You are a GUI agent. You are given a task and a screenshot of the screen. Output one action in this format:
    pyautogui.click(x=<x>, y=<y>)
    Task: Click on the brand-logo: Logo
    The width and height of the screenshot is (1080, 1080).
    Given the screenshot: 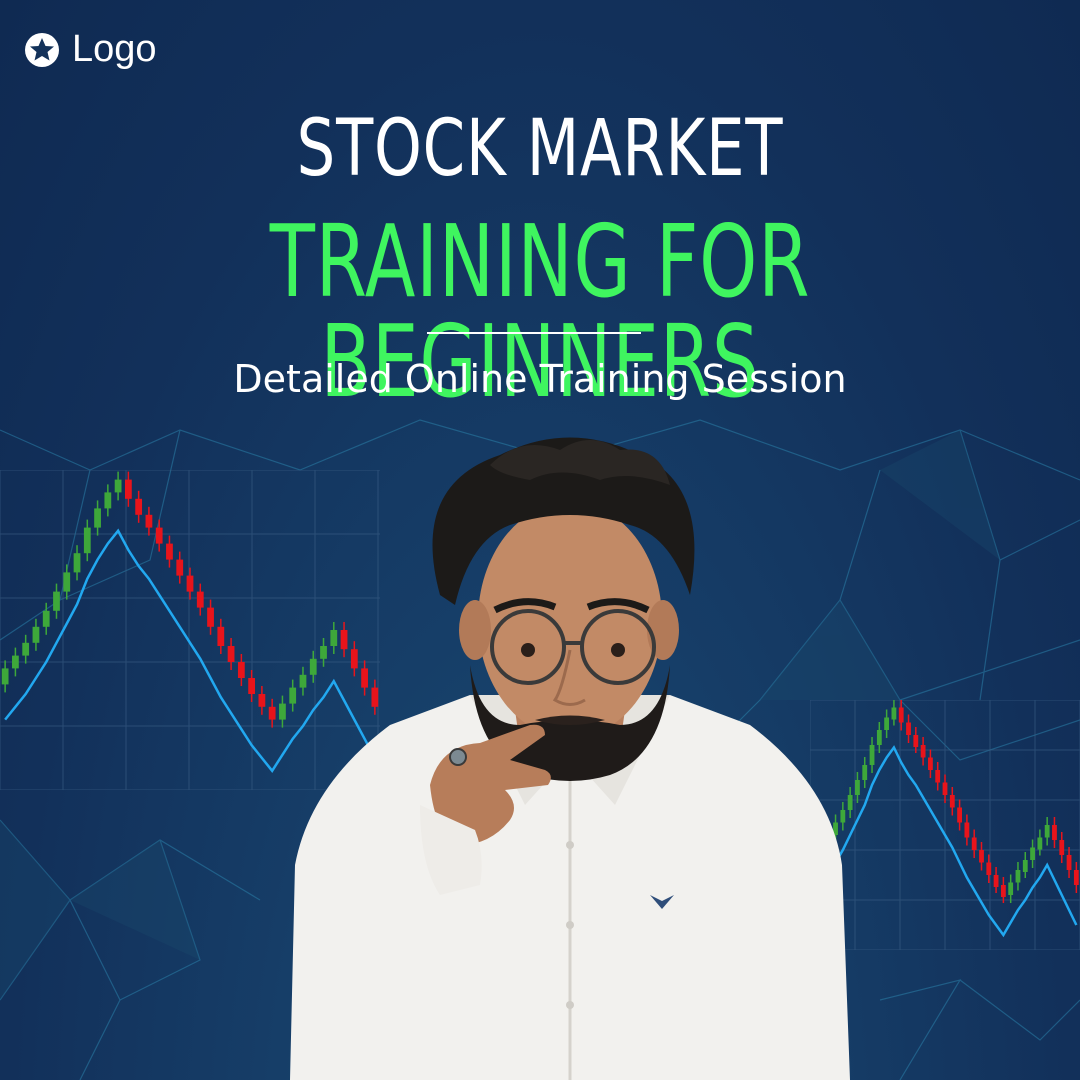 What is the action you would take?
    pyautogui.click(x=90, y=49)
    